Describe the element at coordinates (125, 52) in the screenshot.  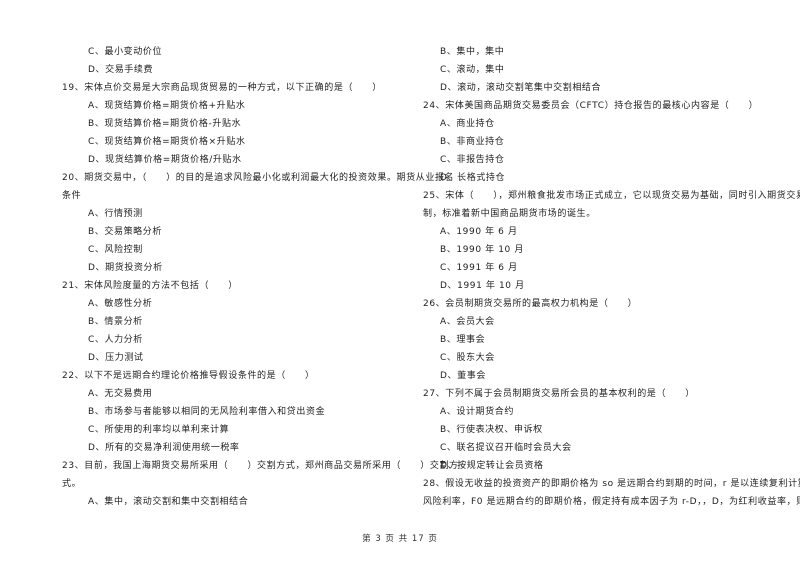
I see `answer-option: C、最小变动价位` at that location.